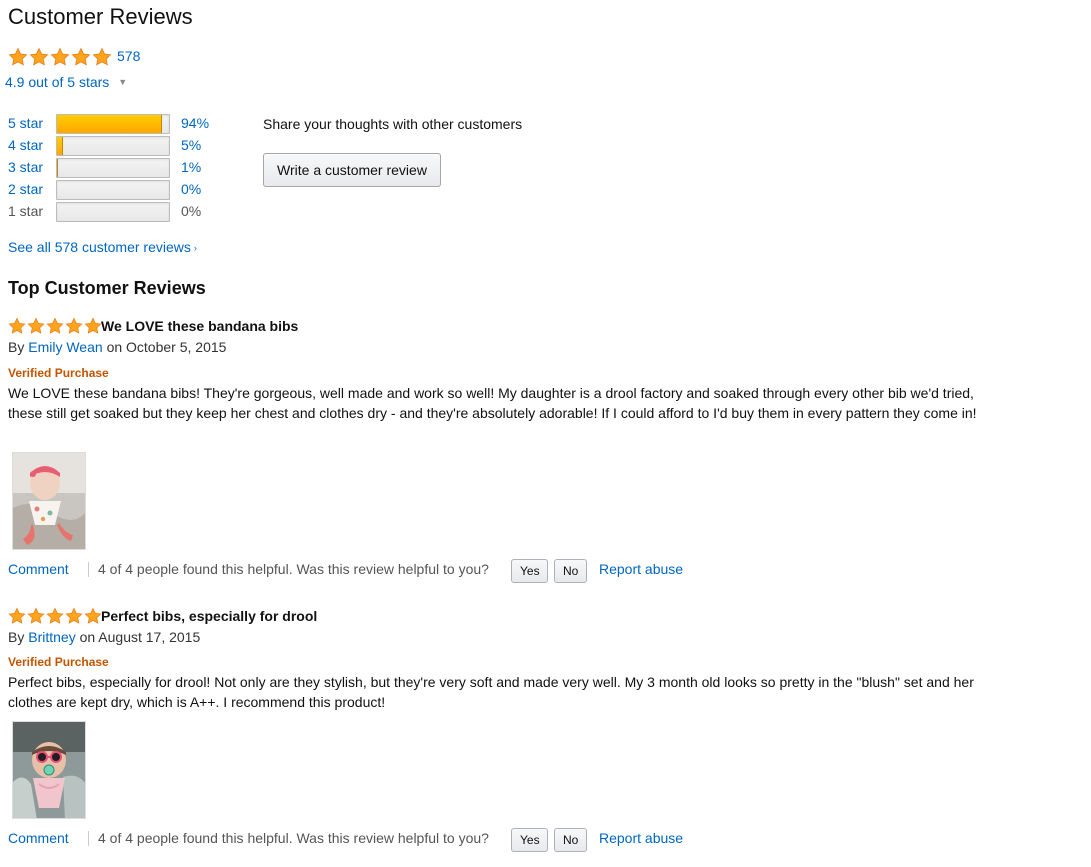 The height and width of the screenshot is (867, 1091). I want to click on histogram-row-2-star: 2 star 0%, so click(113, 190).